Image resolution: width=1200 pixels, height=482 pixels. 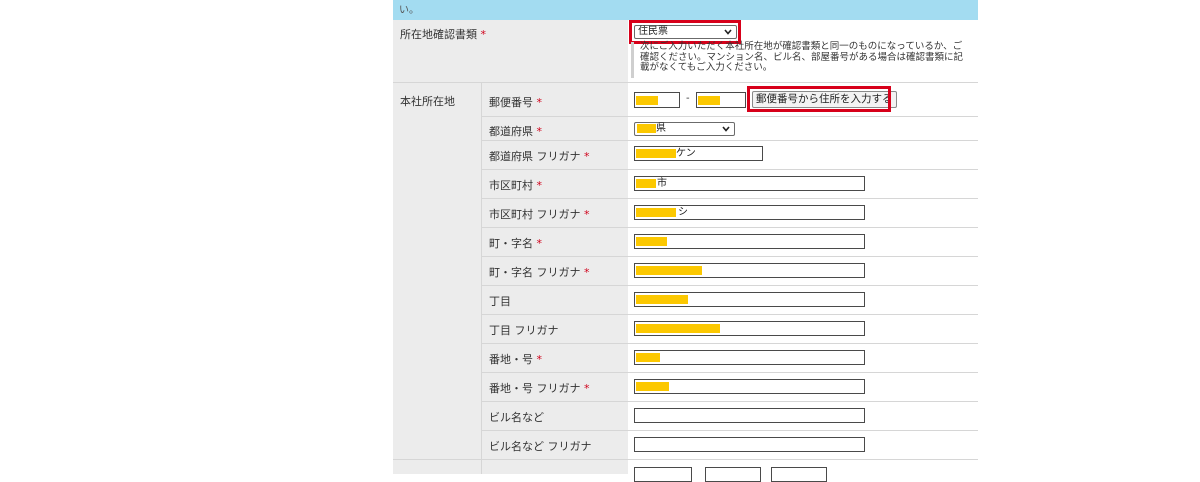 I want to click on chome-kana-input, so click(x=749, y=328).